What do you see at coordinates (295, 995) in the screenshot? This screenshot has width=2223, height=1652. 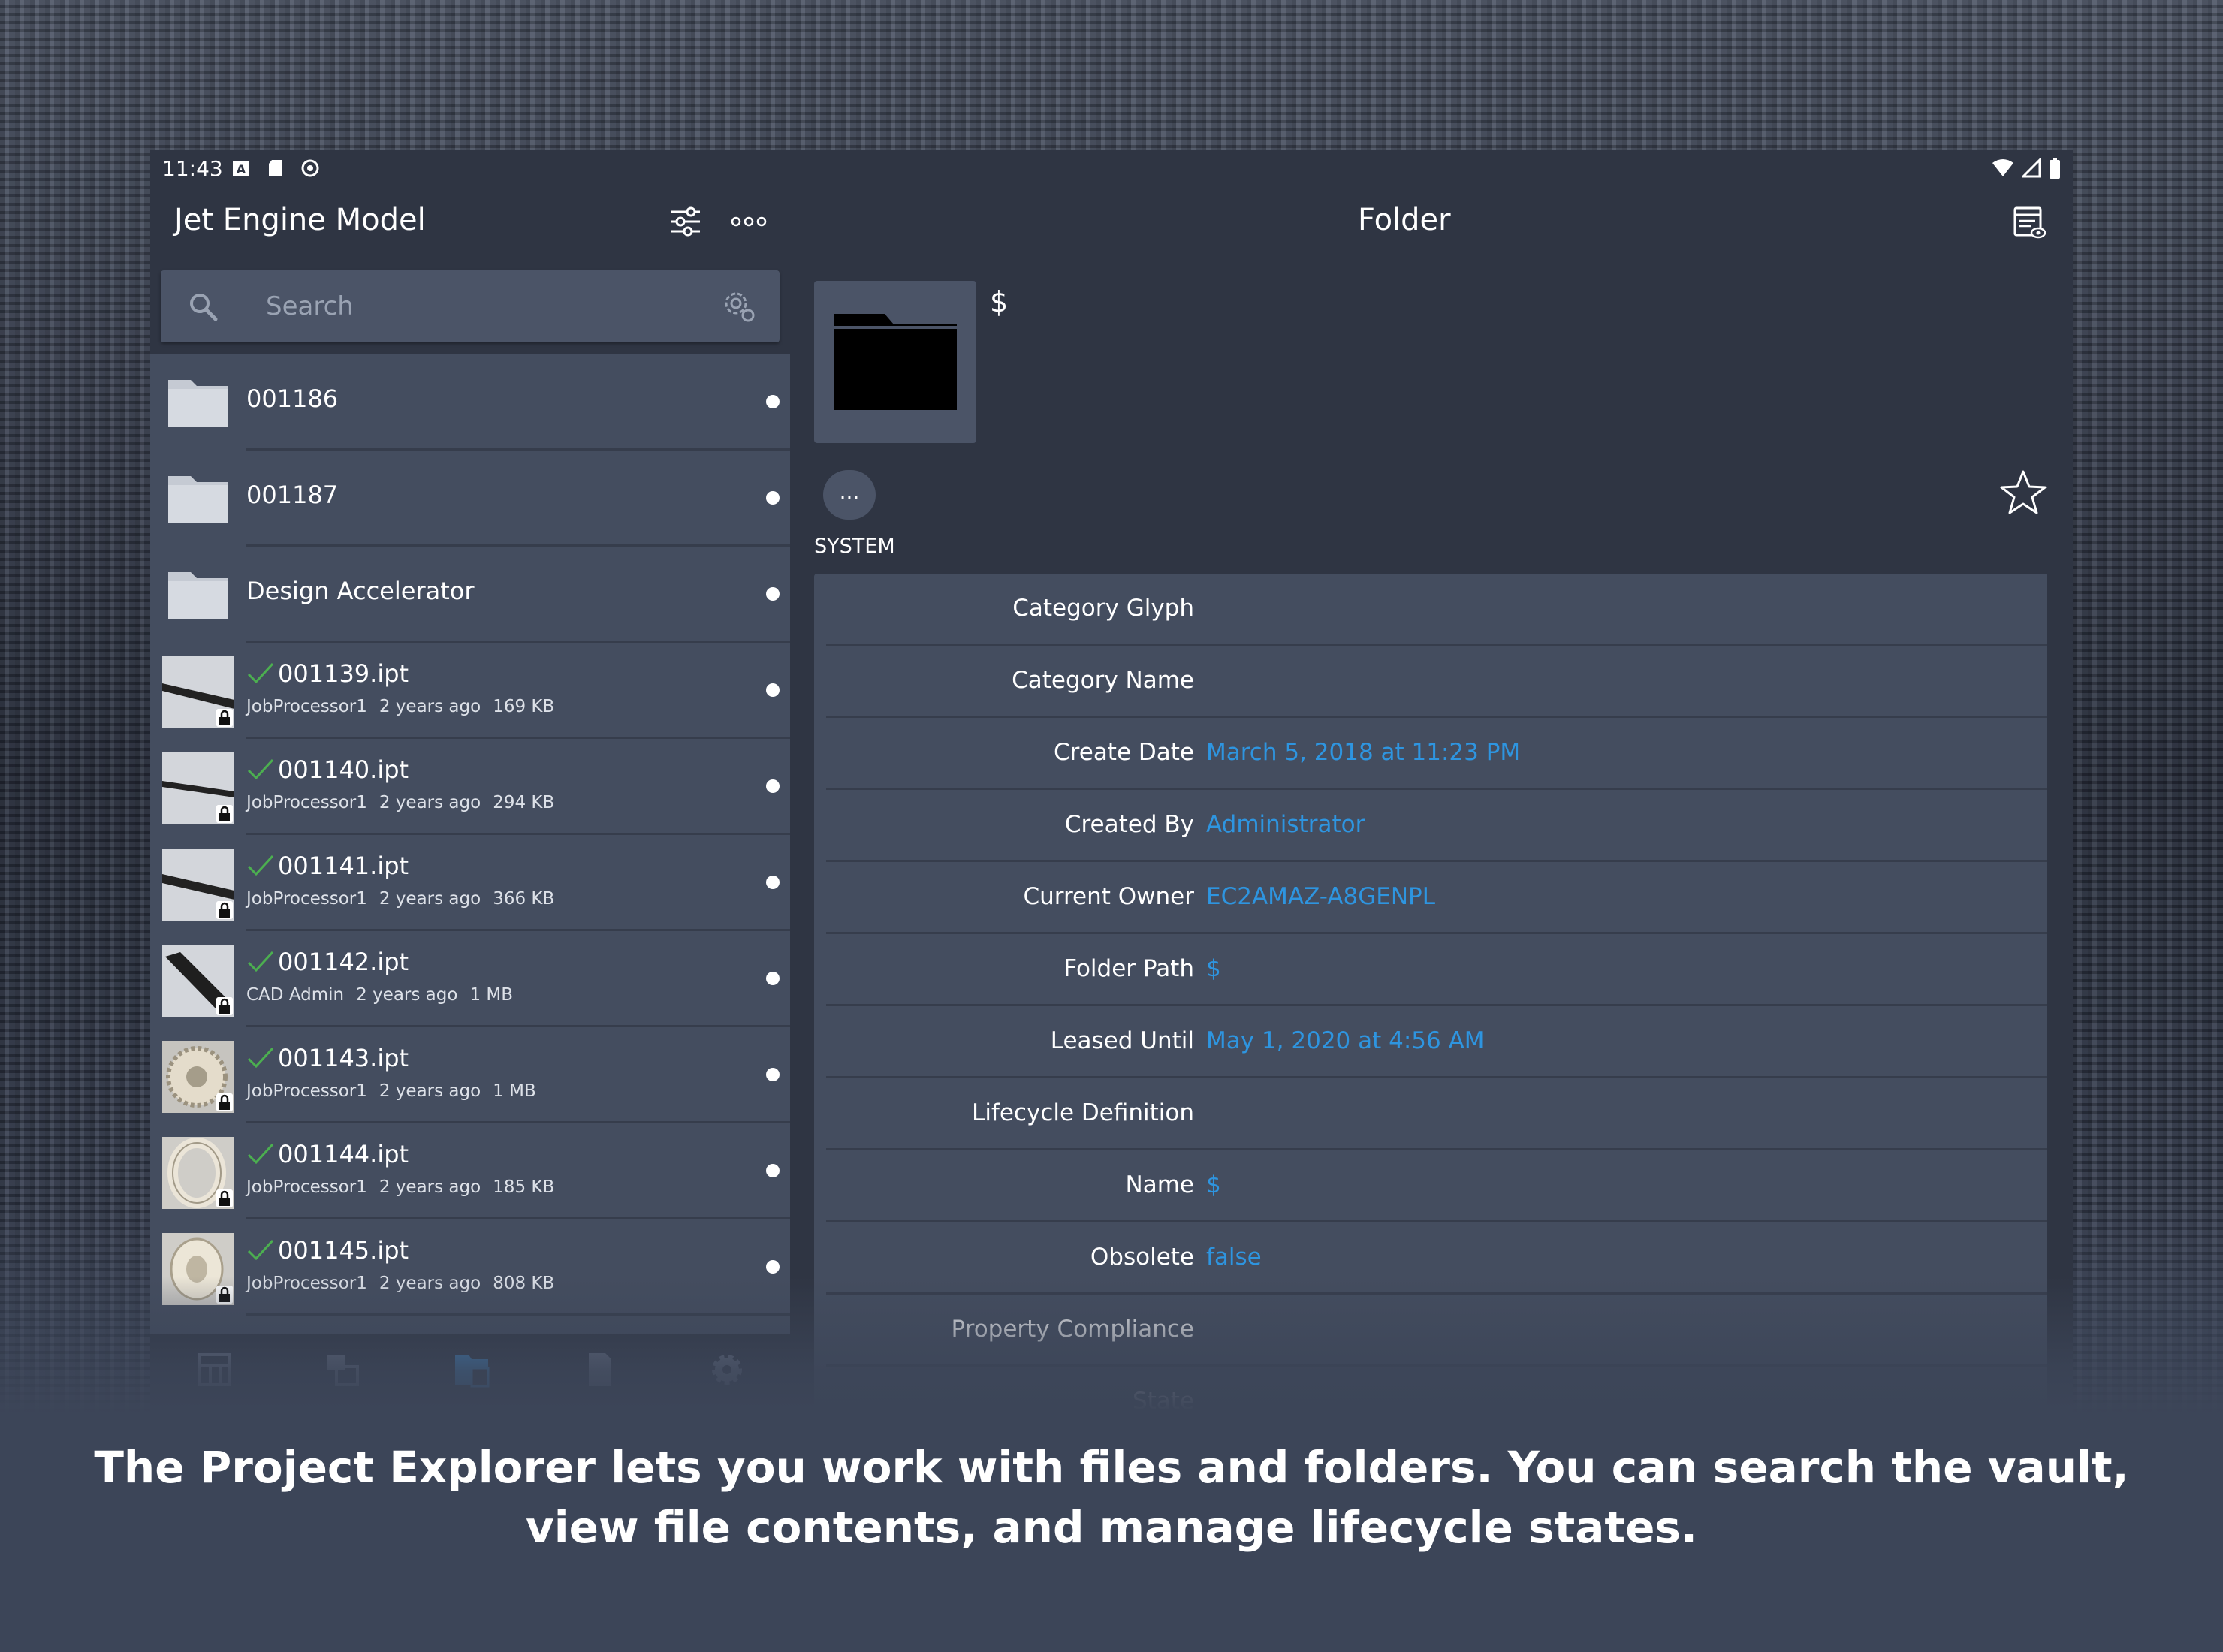 I see `file-author: CAD Admin` at bounding box center [295, 995].